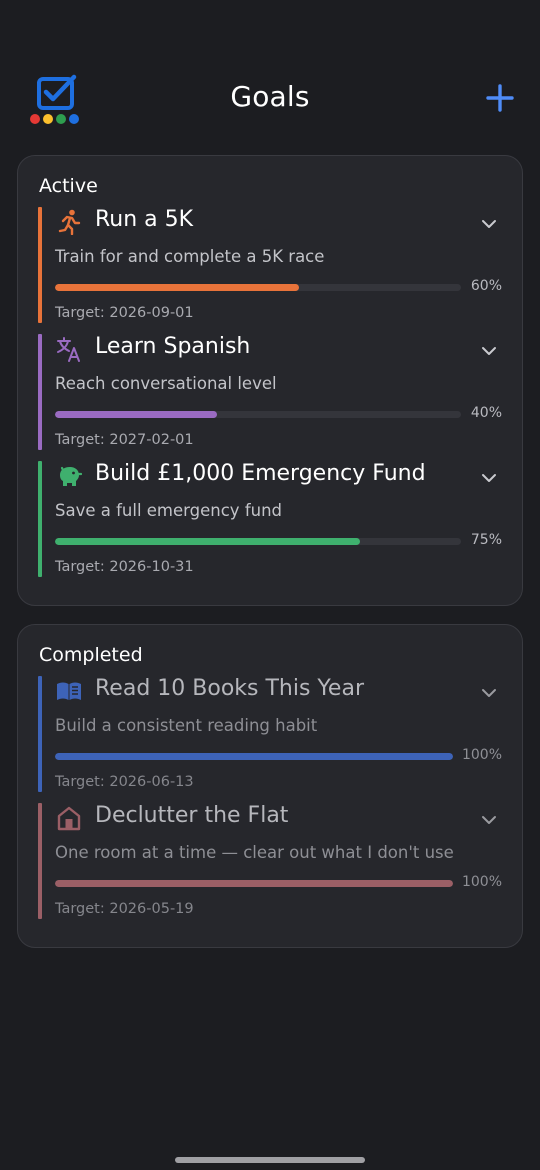  I want to click on goal-target-date: Target: 2026-09-01, so click(124, 313).